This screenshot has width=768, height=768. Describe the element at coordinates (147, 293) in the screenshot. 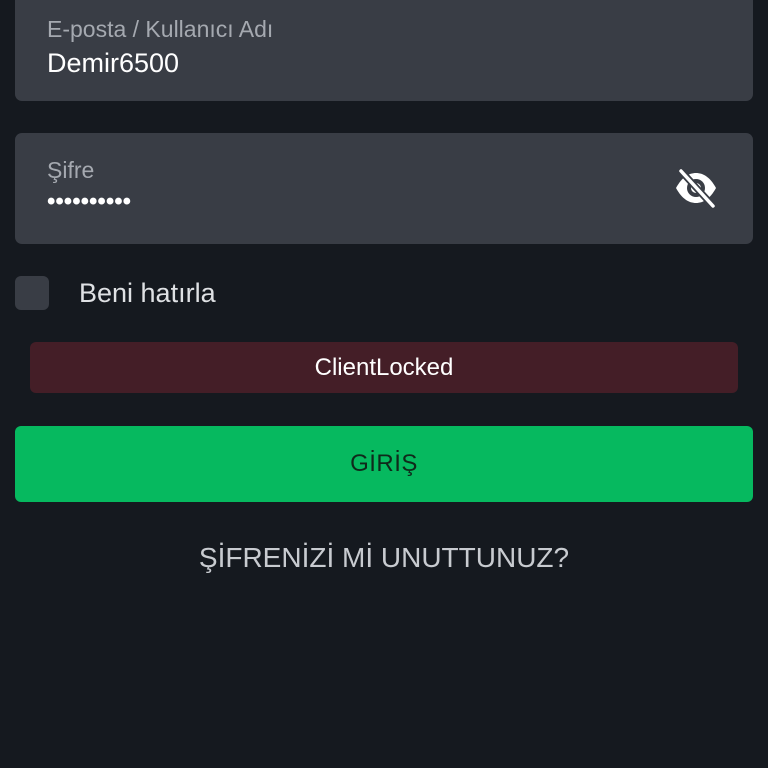

I see `remember-me-label: Beni hatırla` at that location.